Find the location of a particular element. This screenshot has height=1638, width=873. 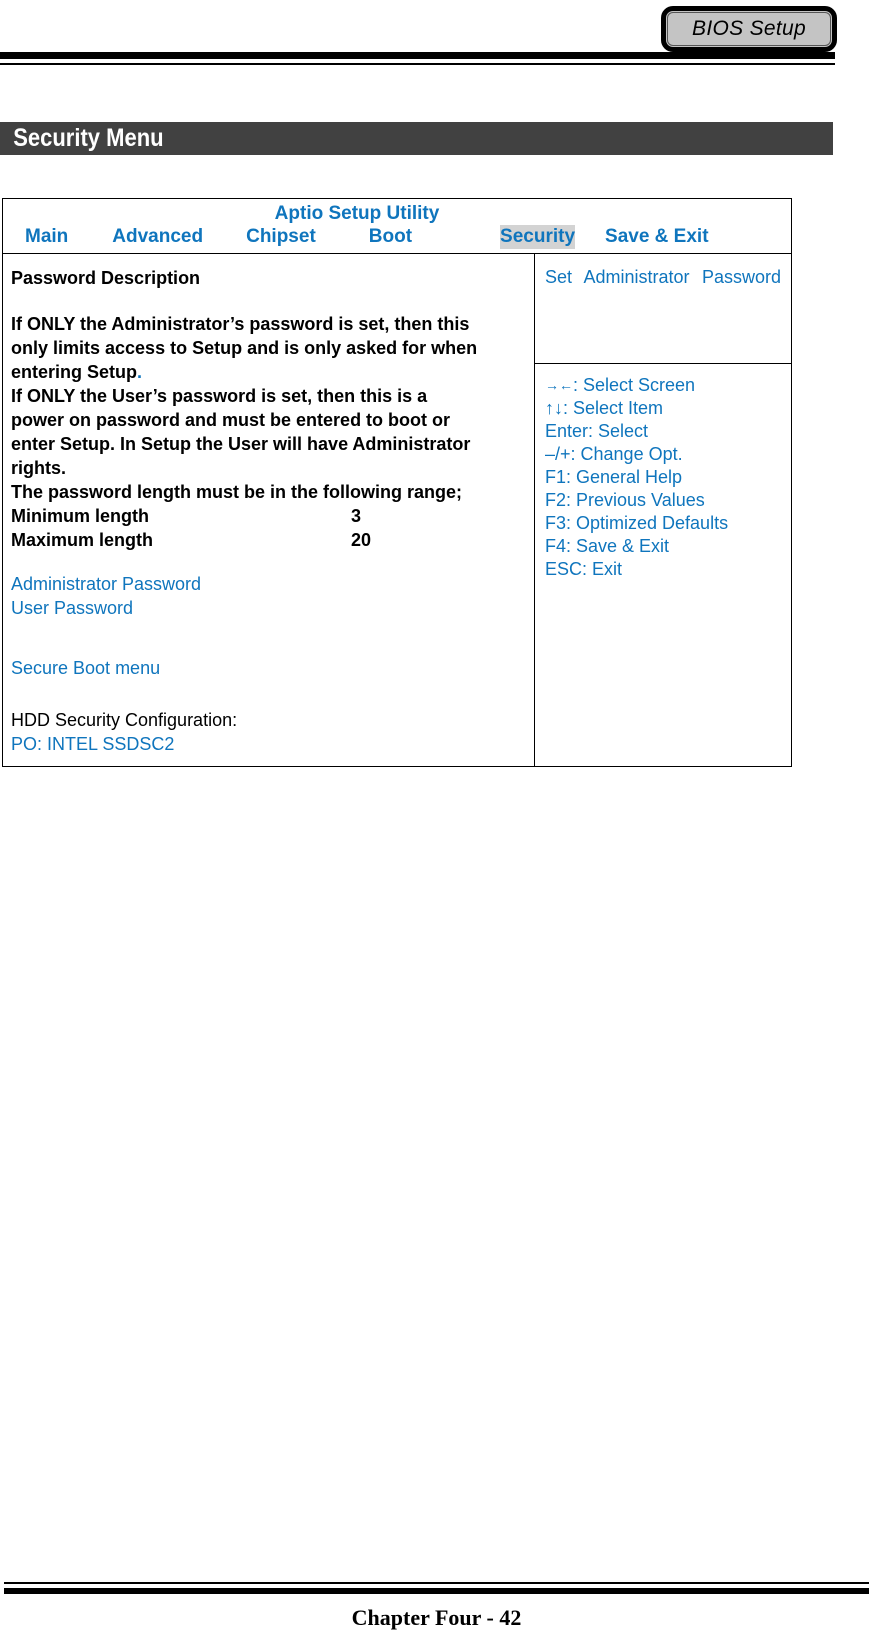

minimum-length-row: Minimum length 3 is located at coordinates (269, 516).